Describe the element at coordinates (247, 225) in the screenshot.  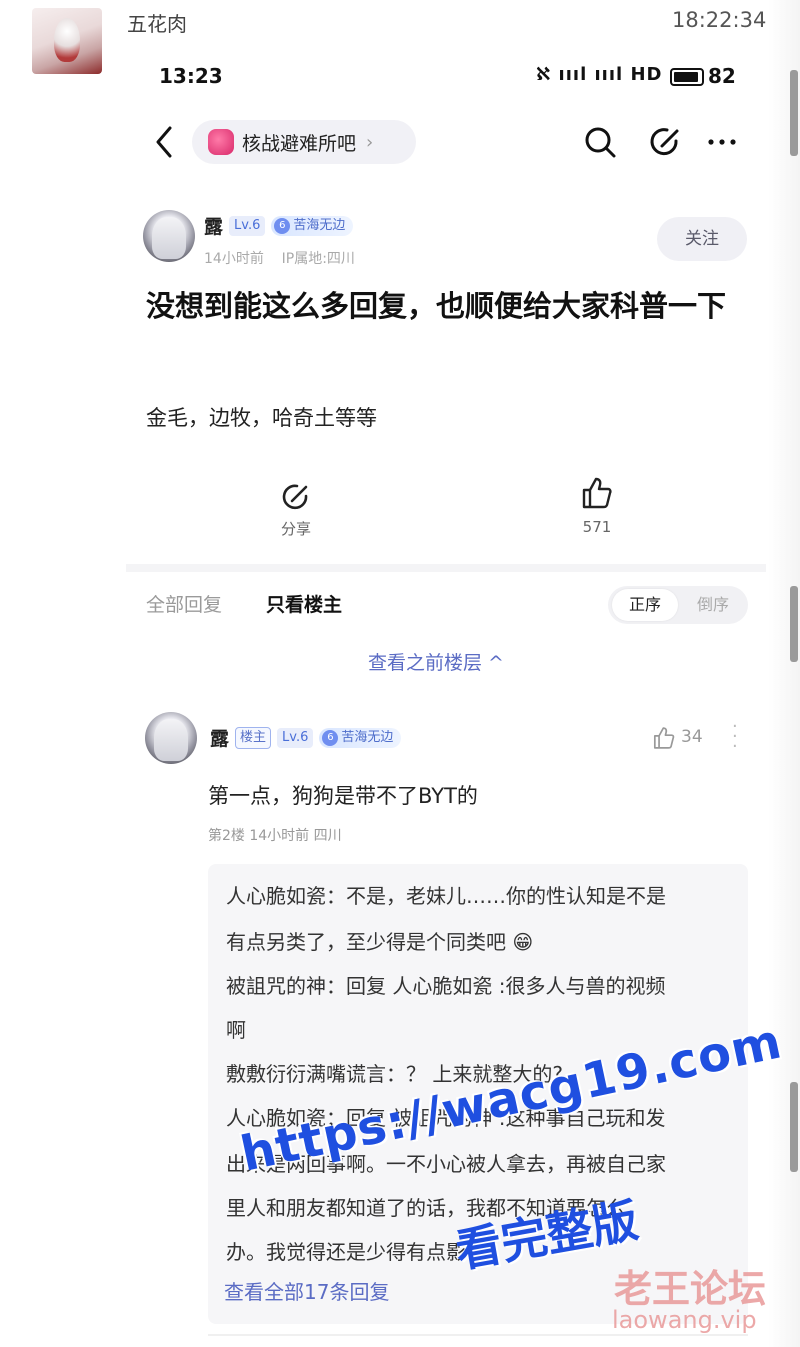
I see `level-badge: Lv.6` at that location.